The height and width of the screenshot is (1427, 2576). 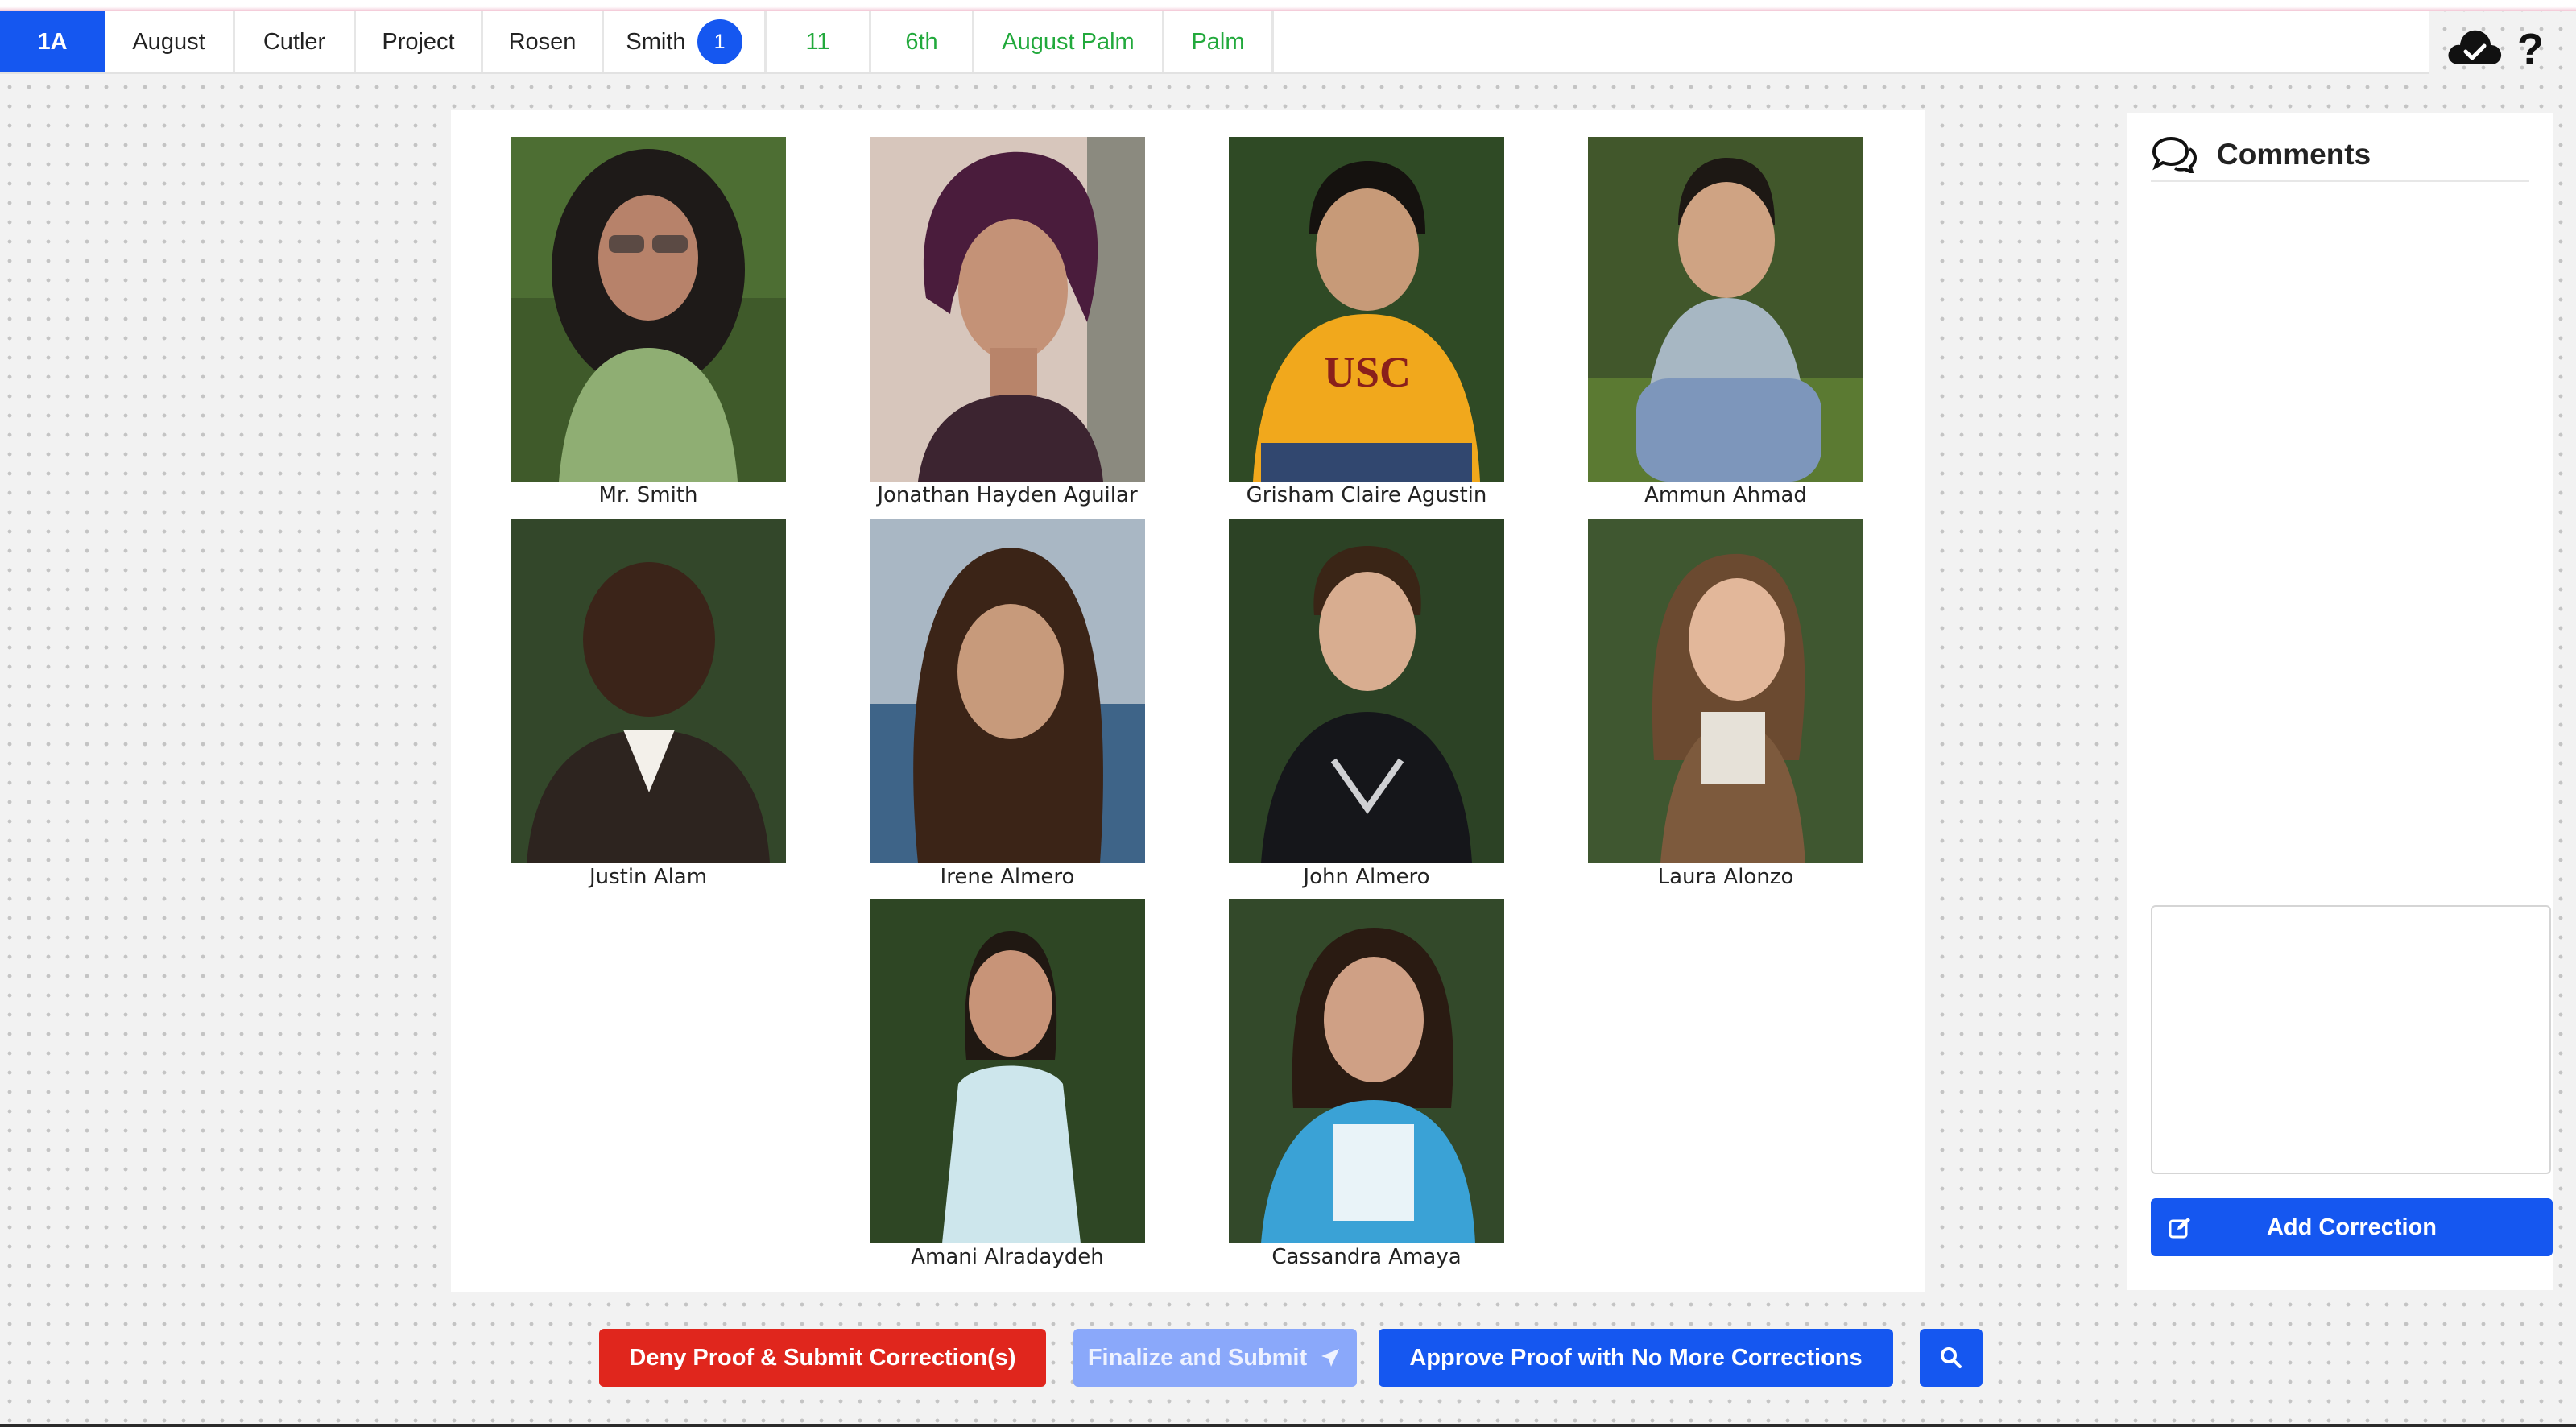 I want to click on student-name: Irene Almero, so click(x=1008, y=877).